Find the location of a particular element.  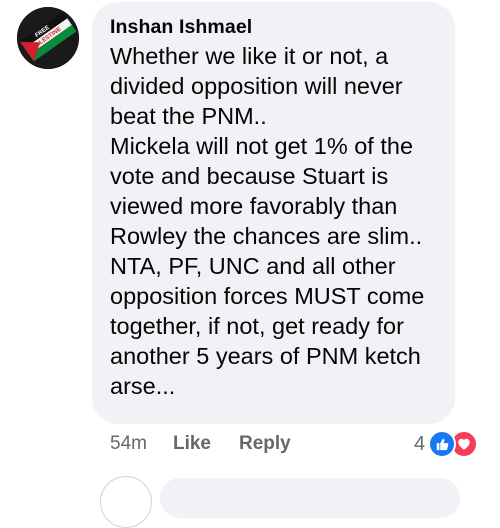

comment-text-line: Whether we like it or not, a is located at coordinates (249, 56).